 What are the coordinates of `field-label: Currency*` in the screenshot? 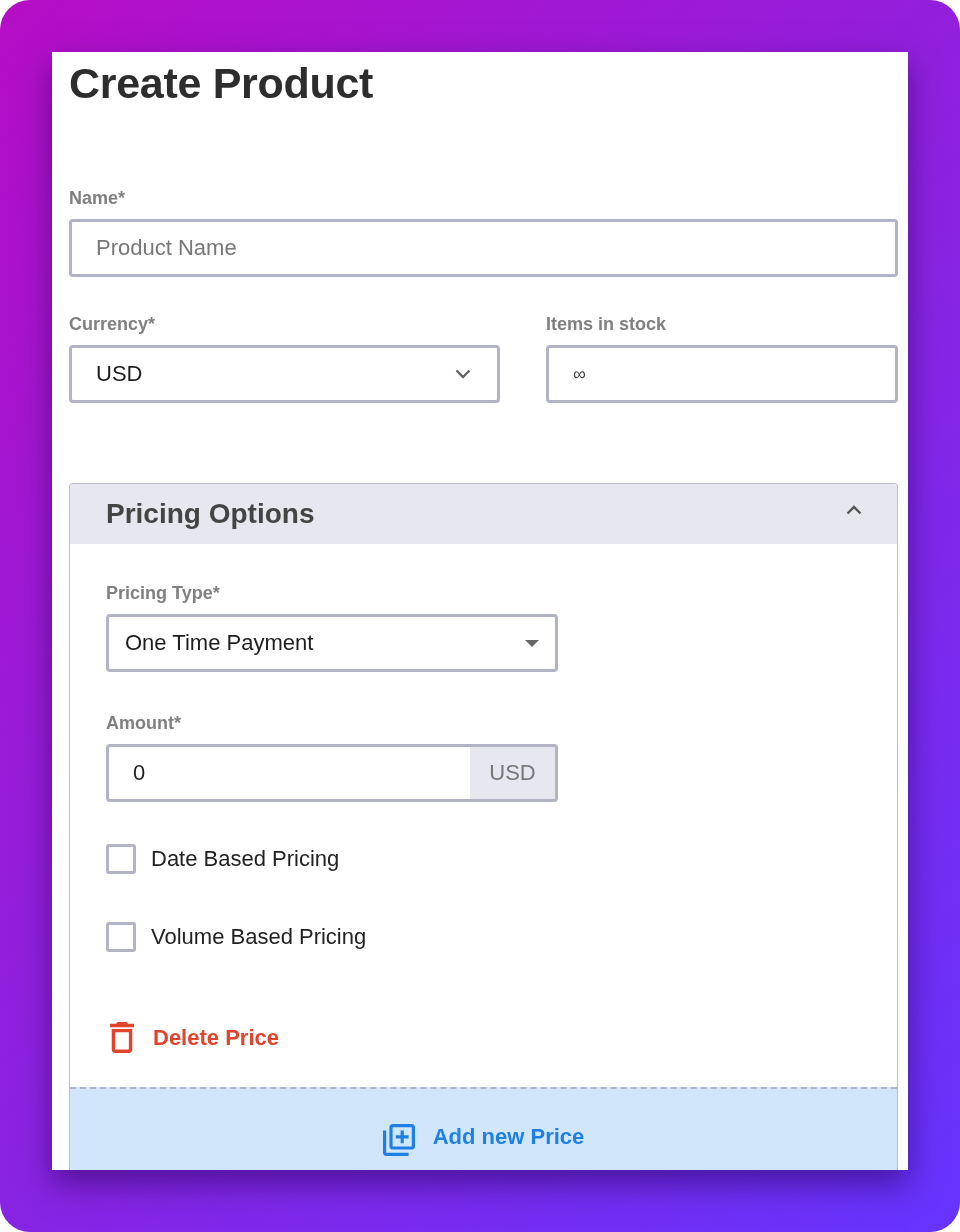 It's located at (112, 324).